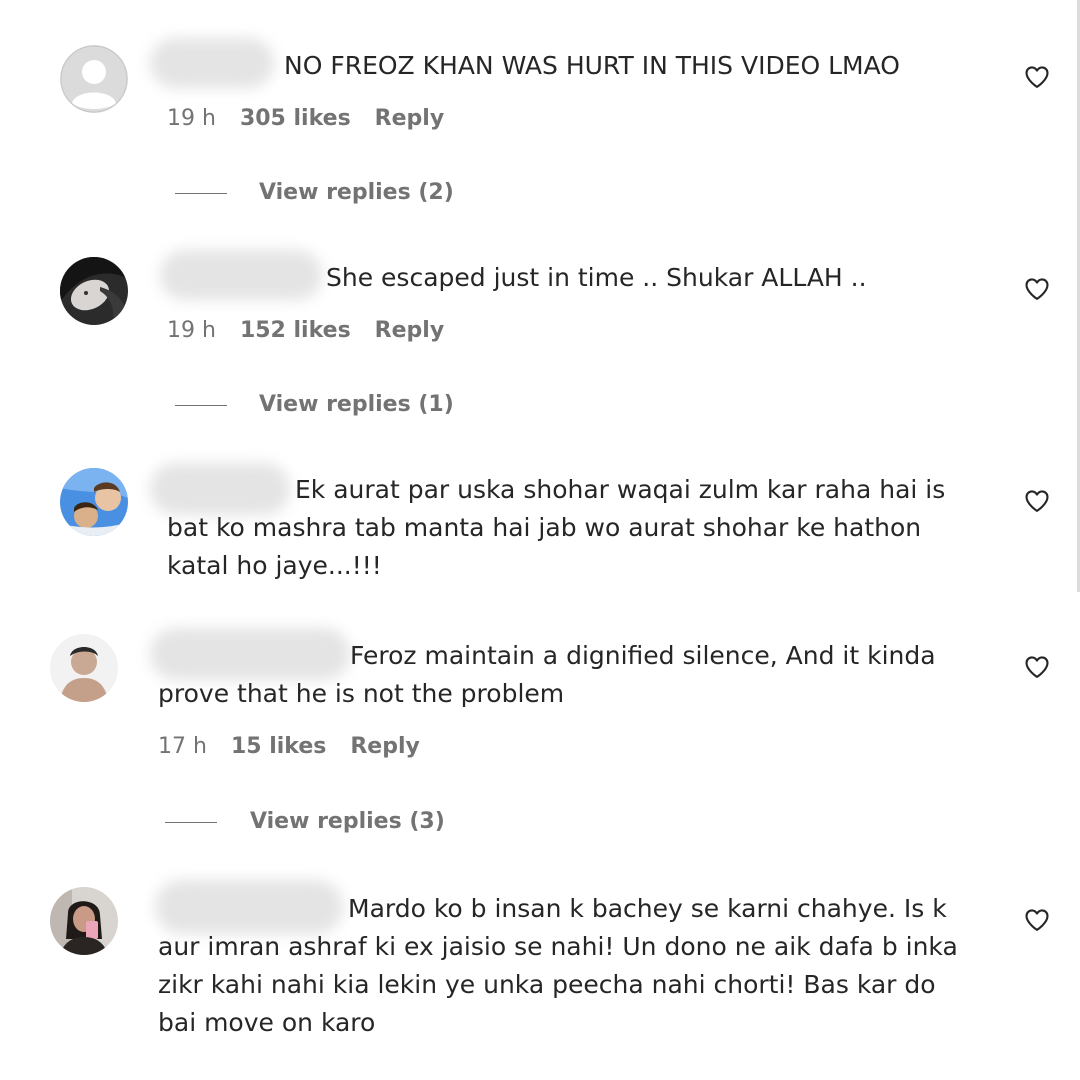 The width and height of the screenshot is (1080, 1080). What do you see at coordinates (347, 821) in the screenshot?
I see `view-replies-label: View replies (3)` at bounding box center [347, 821].